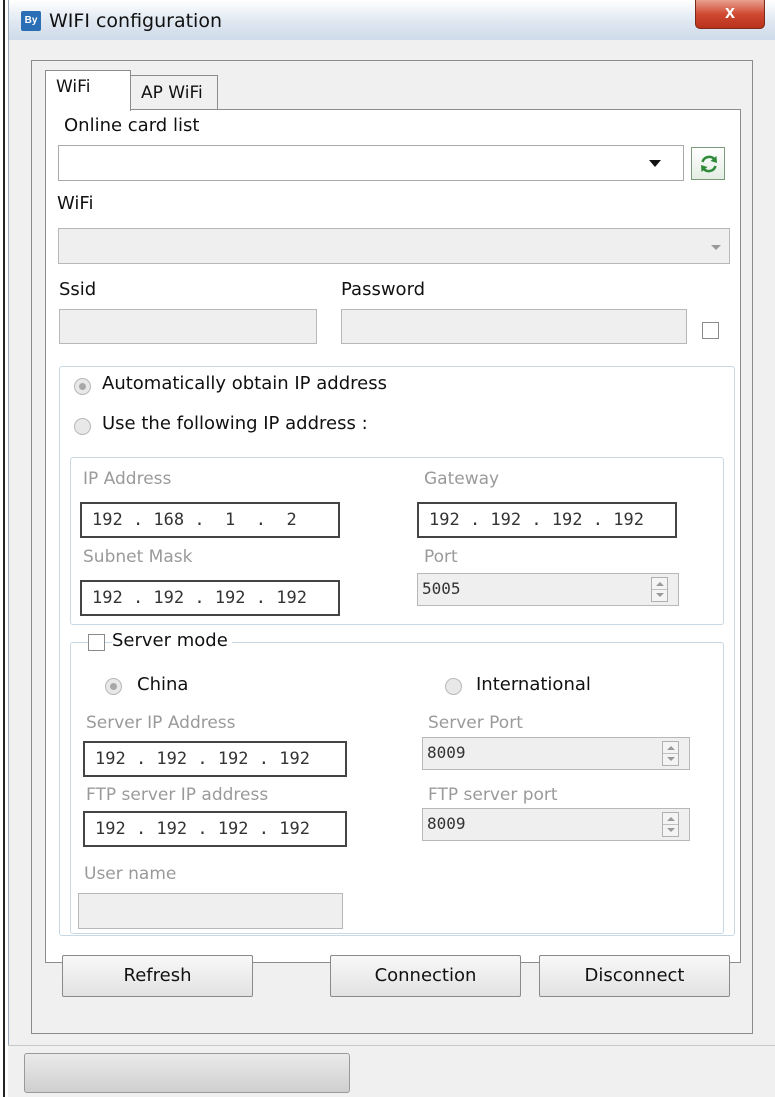  I want to click on server-port-value: 8009, so click(446, 752).